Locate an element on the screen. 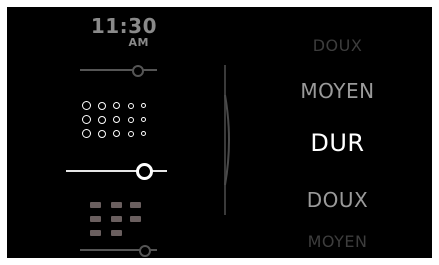  slider-icon is located at coordinates (118, 70).